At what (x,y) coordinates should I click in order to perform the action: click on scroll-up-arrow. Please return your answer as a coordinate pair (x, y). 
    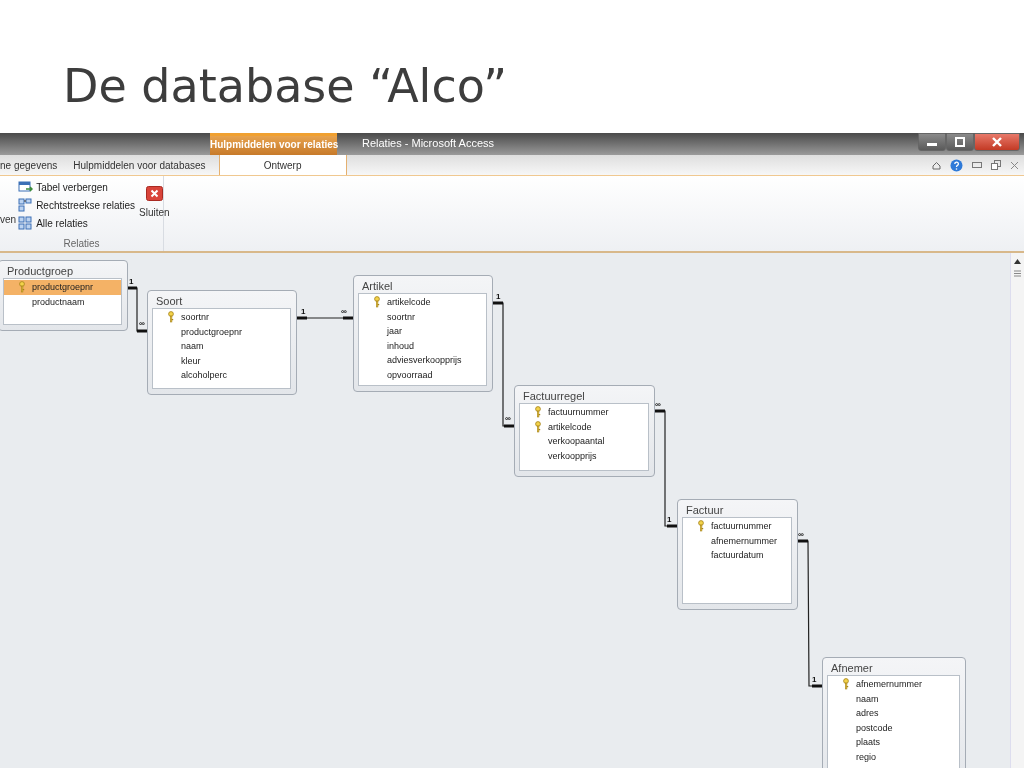
    Looking at the image, I should click on (1017, 261).